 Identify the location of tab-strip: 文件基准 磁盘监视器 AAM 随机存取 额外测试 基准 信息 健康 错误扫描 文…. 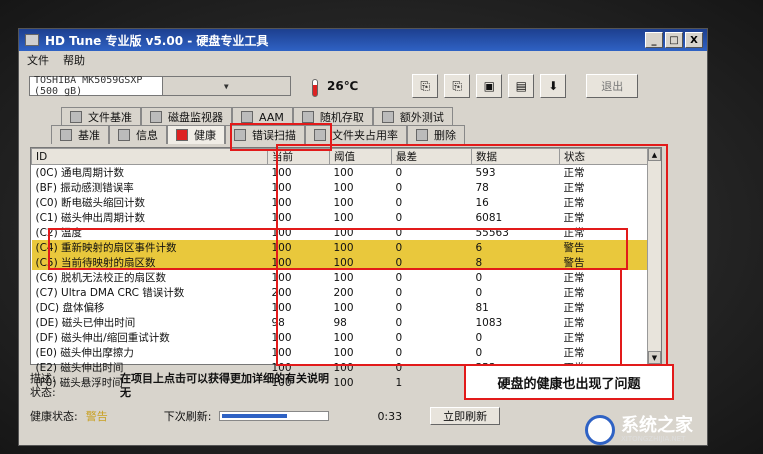
(363, 125).